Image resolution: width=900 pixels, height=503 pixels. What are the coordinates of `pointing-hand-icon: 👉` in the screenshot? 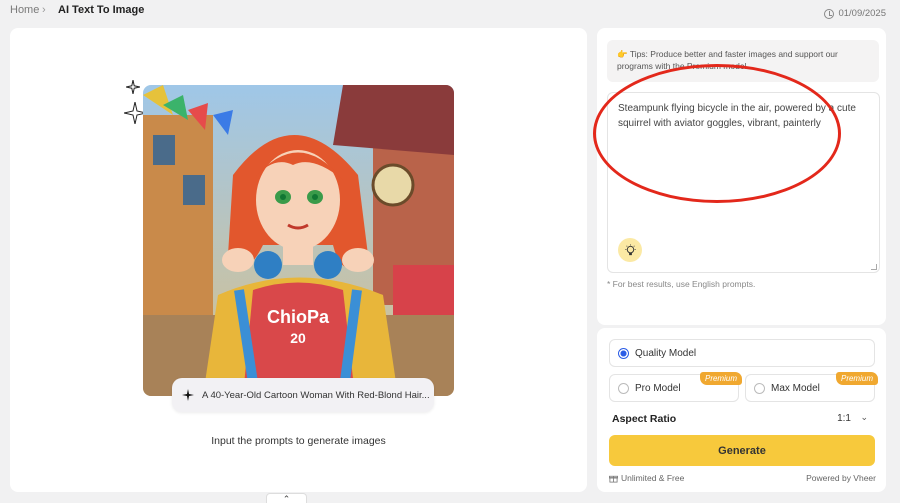 It's located at (622, 54).